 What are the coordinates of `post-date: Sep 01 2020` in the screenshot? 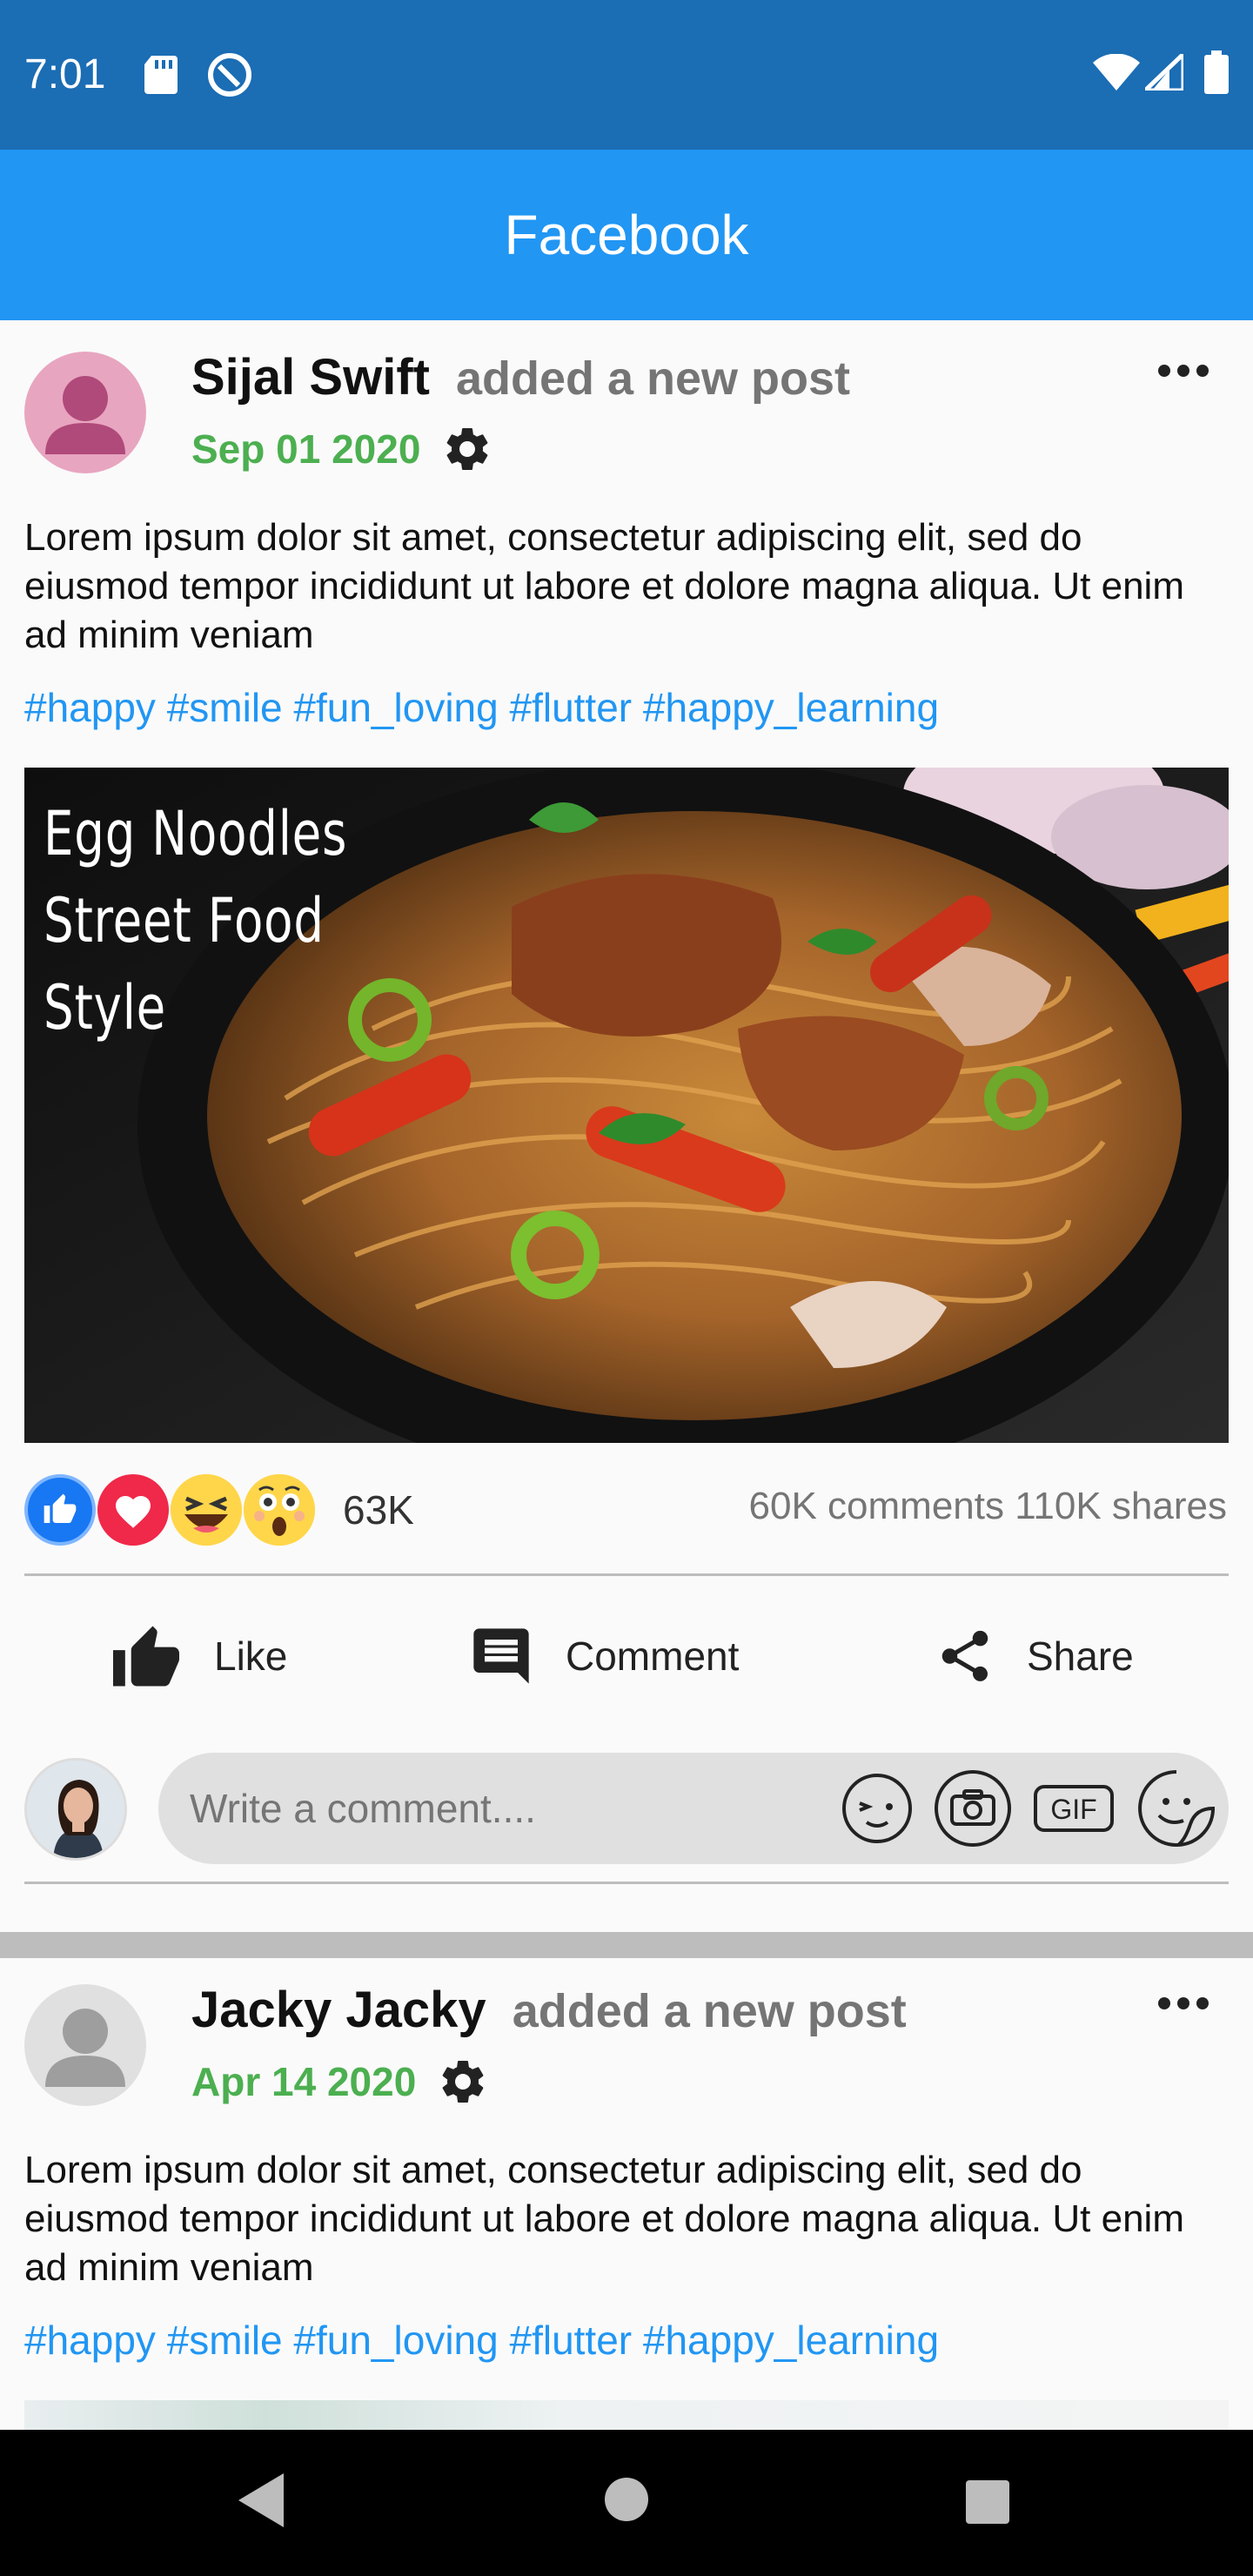 It's located at (306, 449).